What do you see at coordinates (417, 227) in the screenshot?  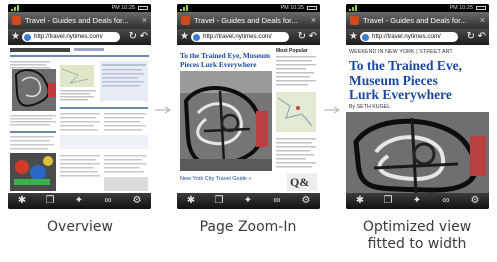 I see `caption-line: Optimized view` at bounding box center [417, 227].